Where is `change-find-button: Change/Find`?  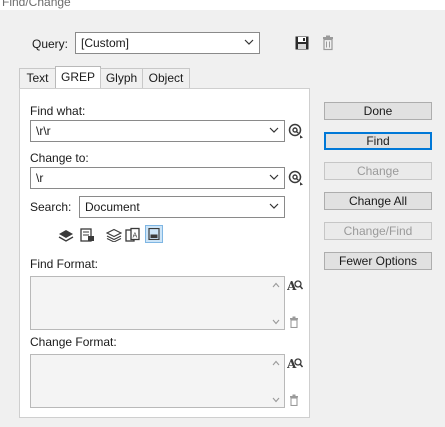
change-find-button: Change/Find is located at coordinates (378, 231).